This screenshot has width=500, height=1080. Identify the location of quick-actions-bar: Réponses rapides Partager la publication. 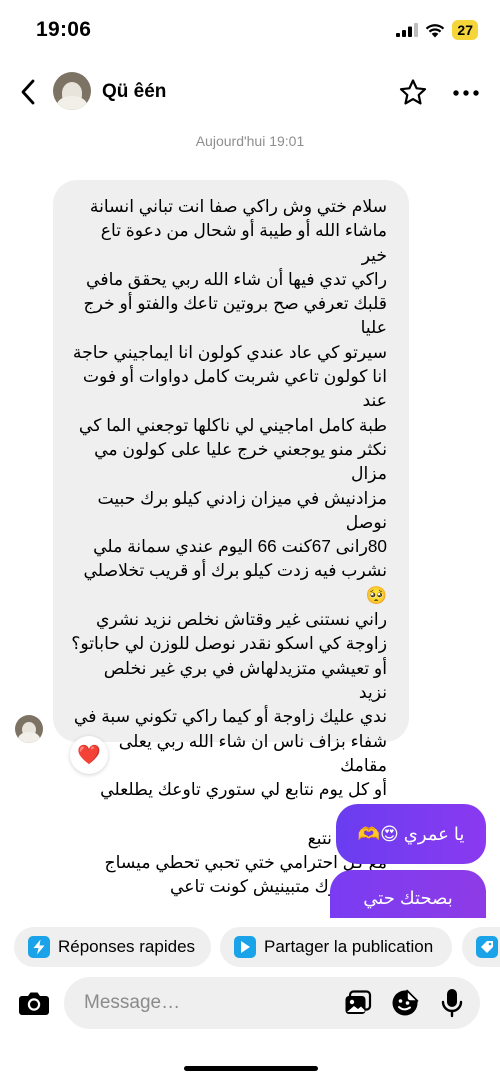
(250, 947).